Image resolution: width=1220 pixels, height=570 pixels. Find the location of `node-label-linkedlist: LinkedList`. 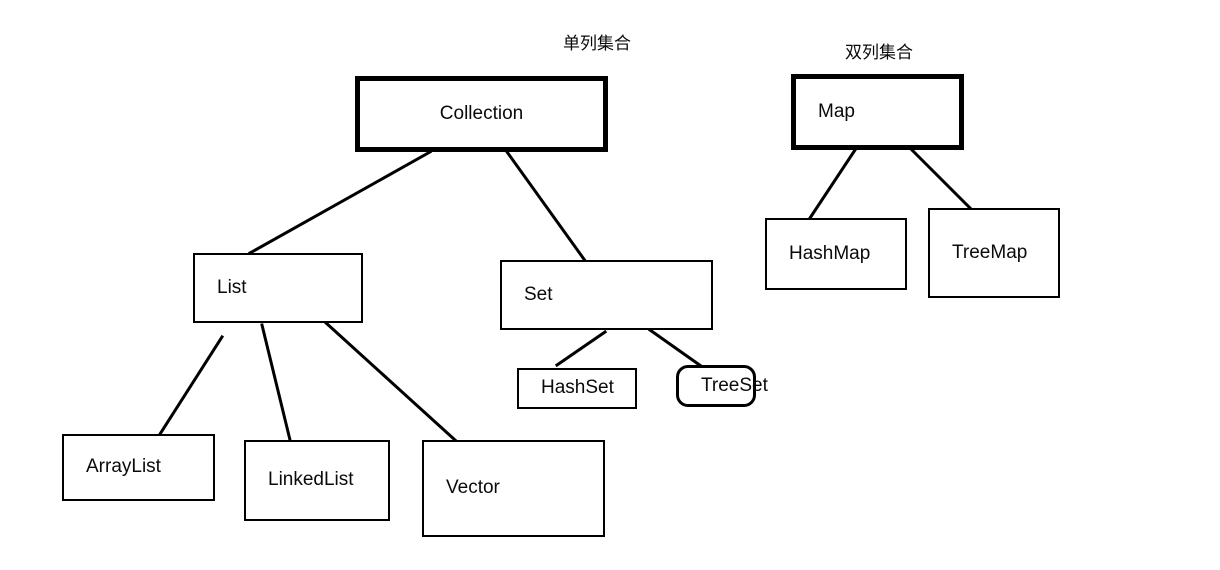

node-label-linkedlist: LinkedList is located at coordinates (311, 480).